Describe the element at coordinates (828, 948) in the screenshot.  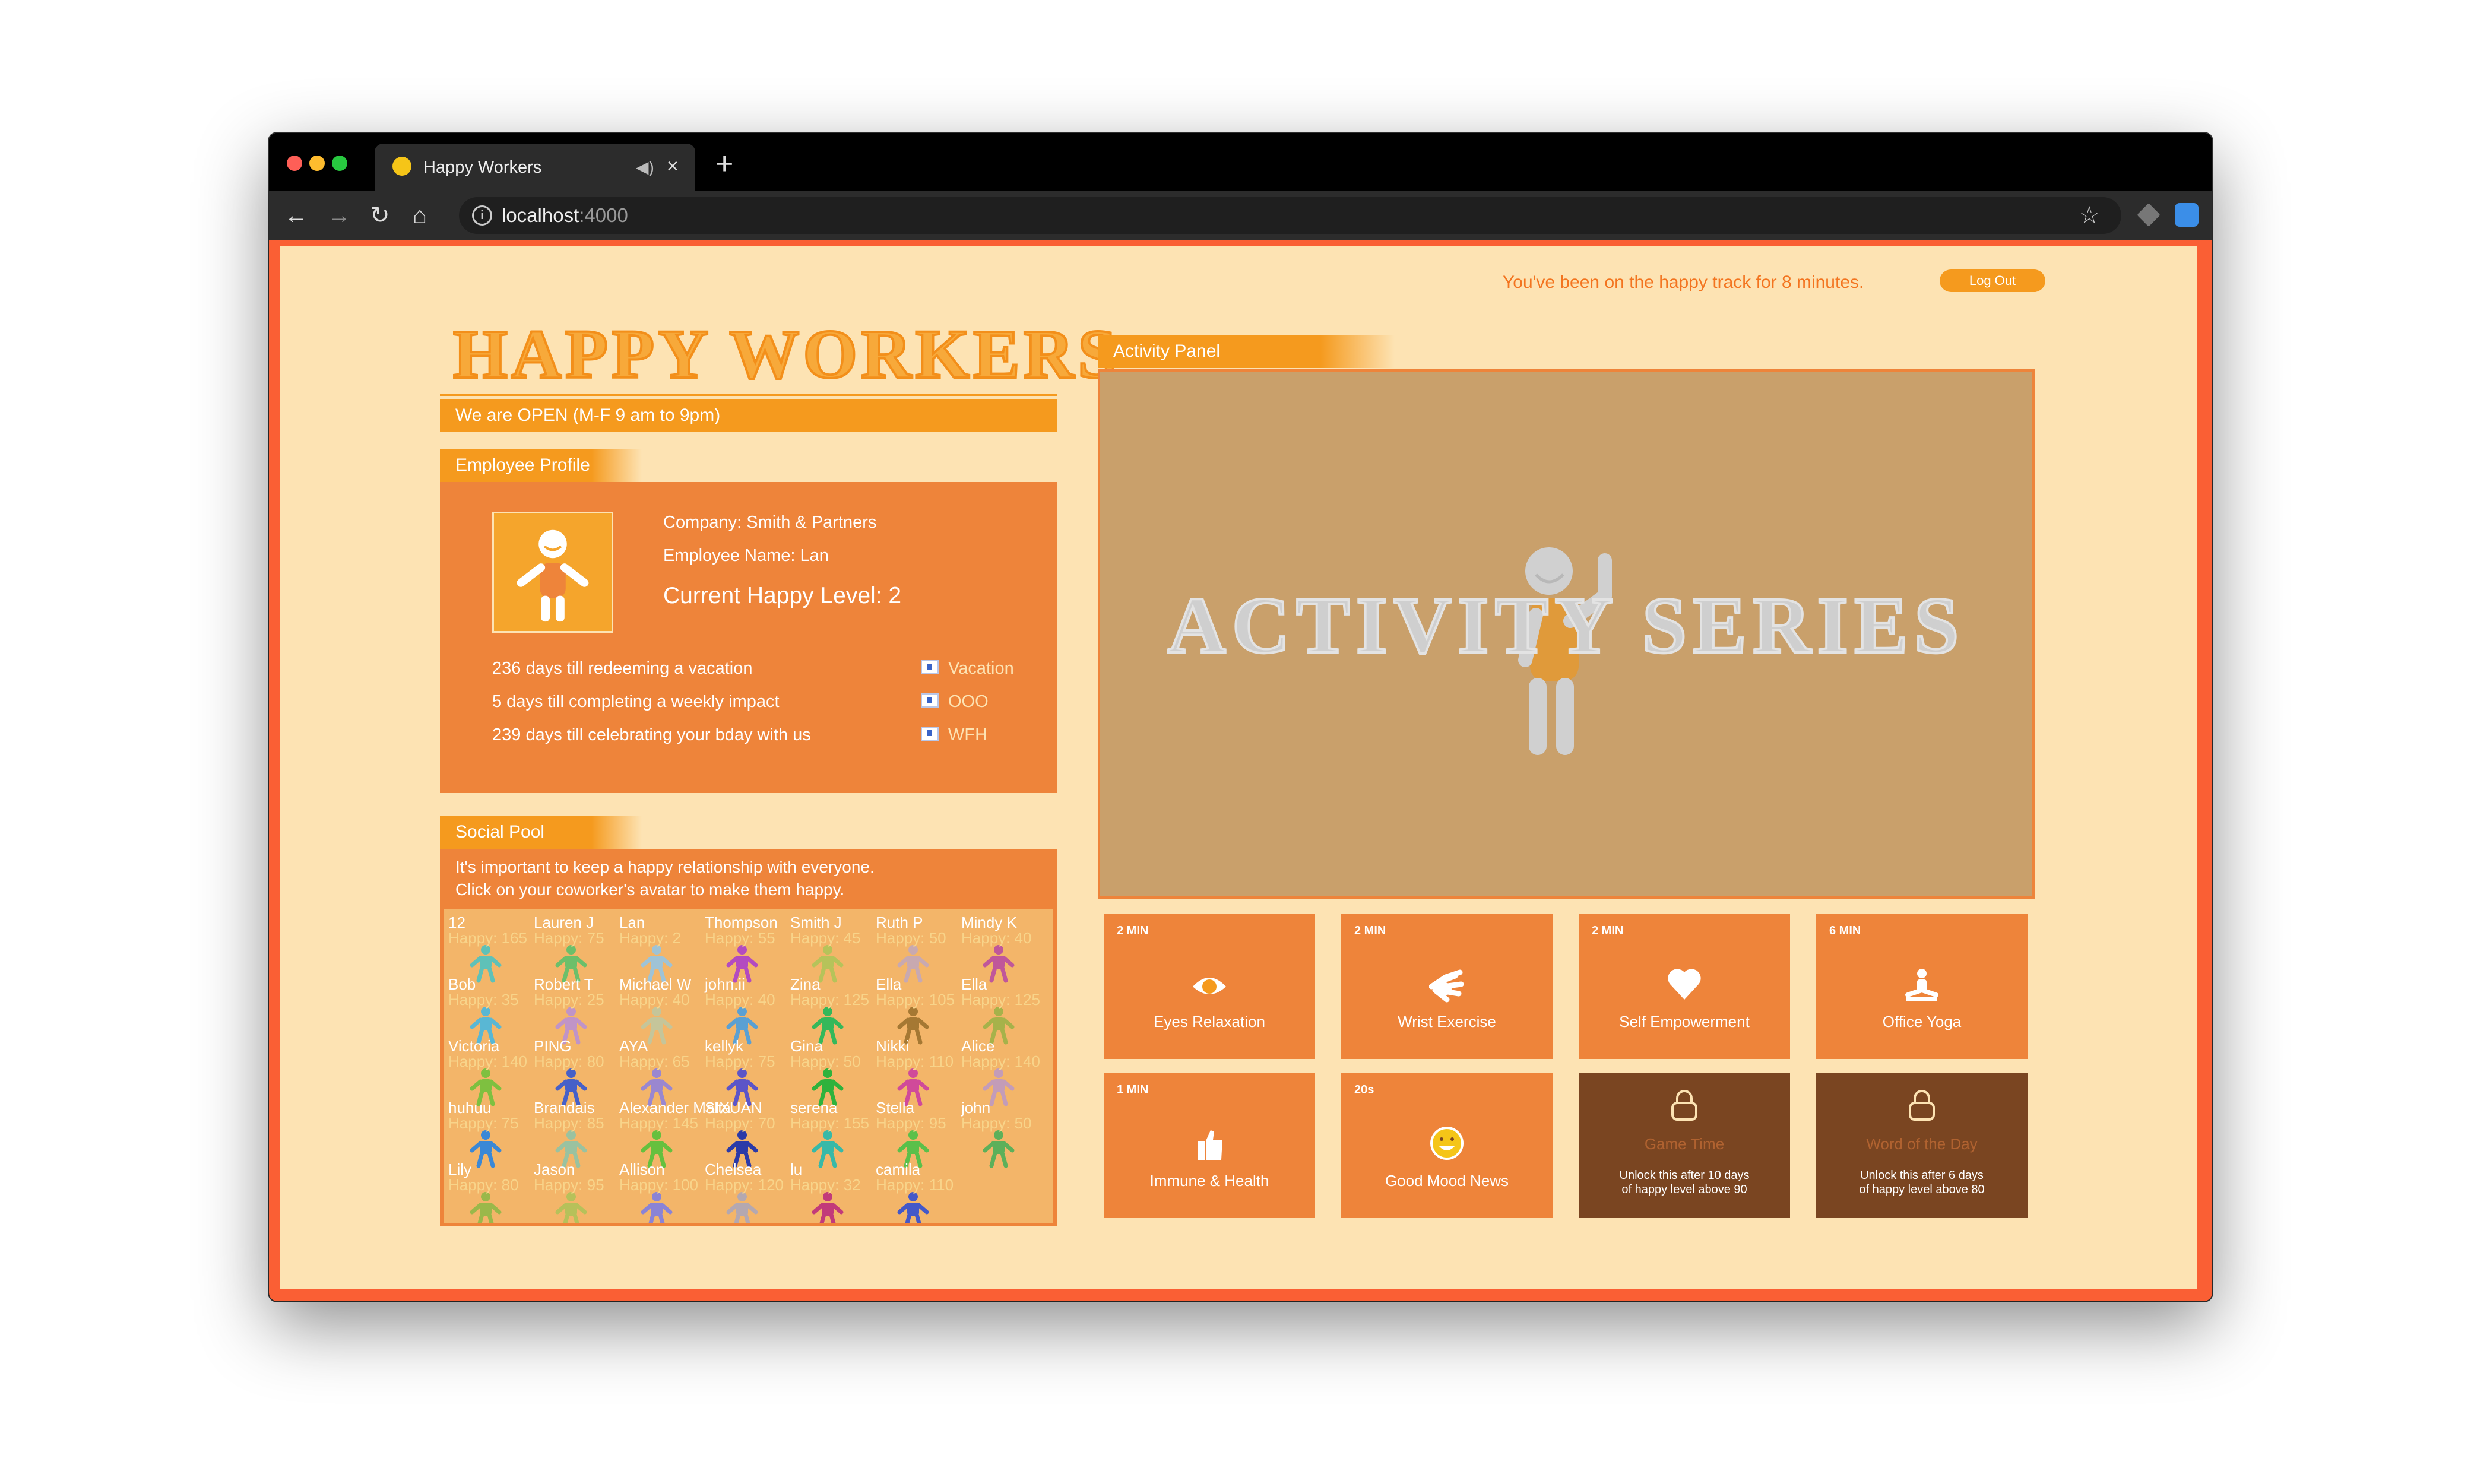
I see `coworker-avatar: Smith J Happy: 45` at that location.